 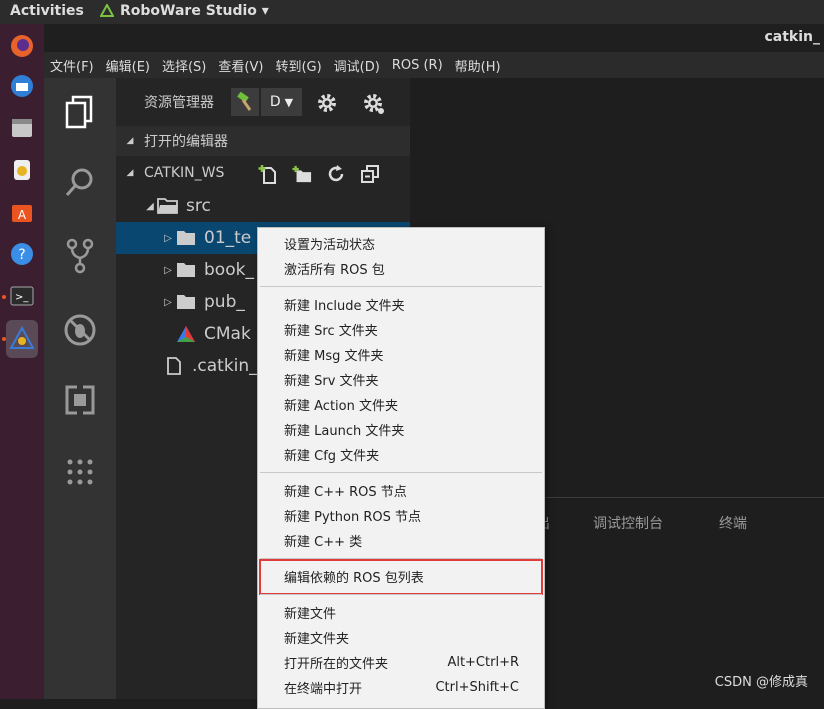 I want to click on collapse-arrow-icon: ◢, so click(x=130, y=141).